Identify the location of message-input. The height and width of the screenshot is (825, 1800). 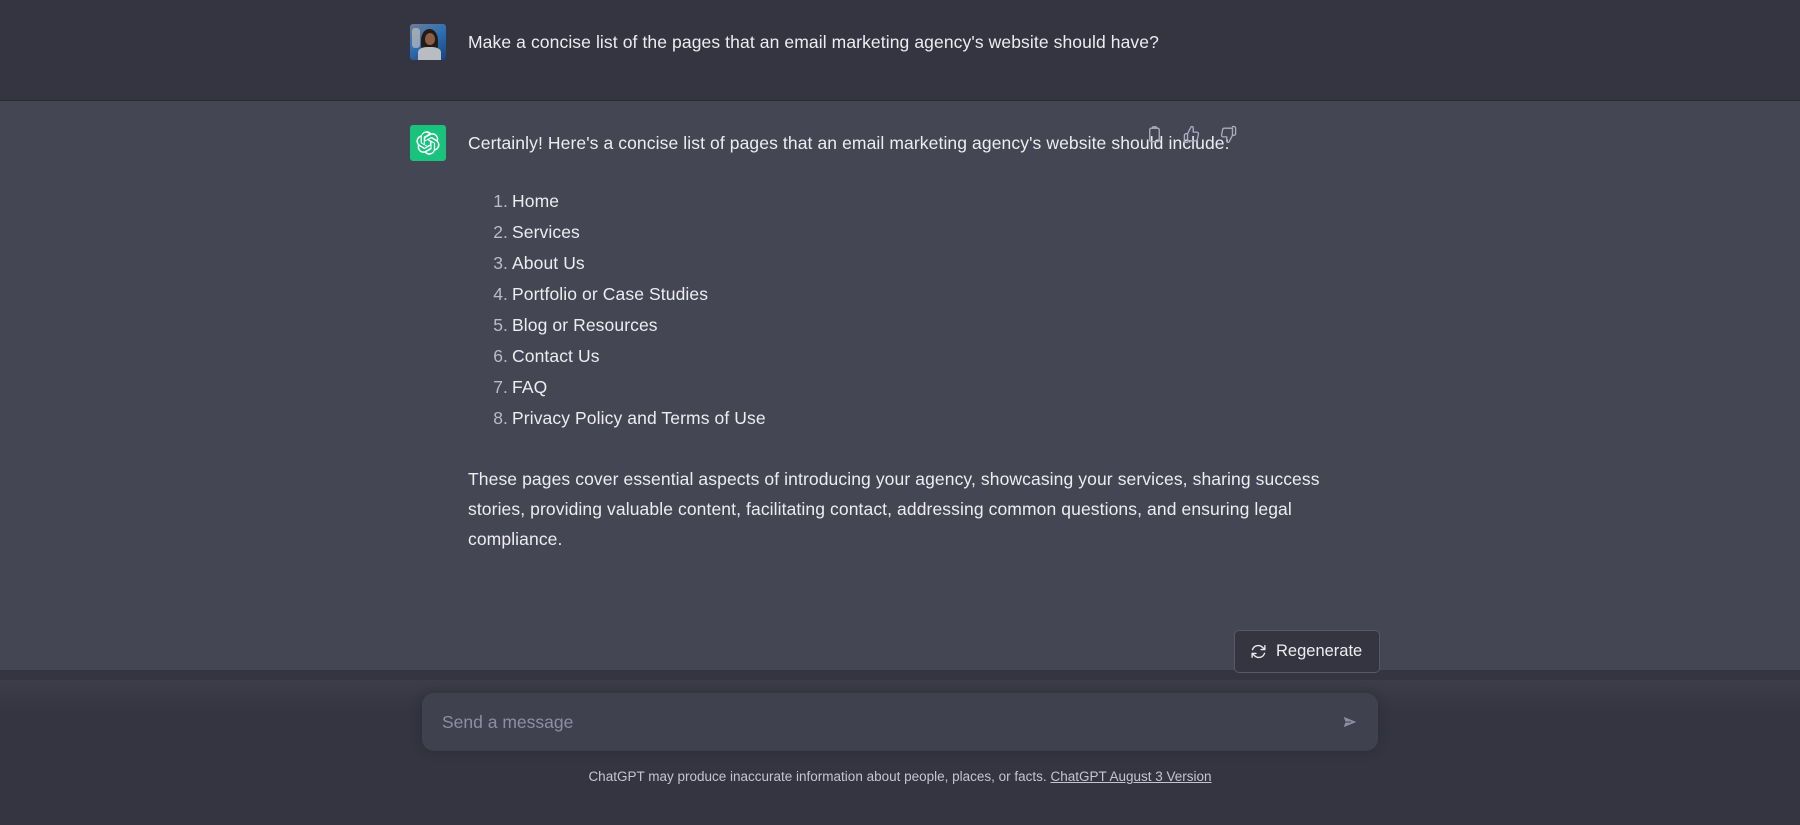
(900, 722).